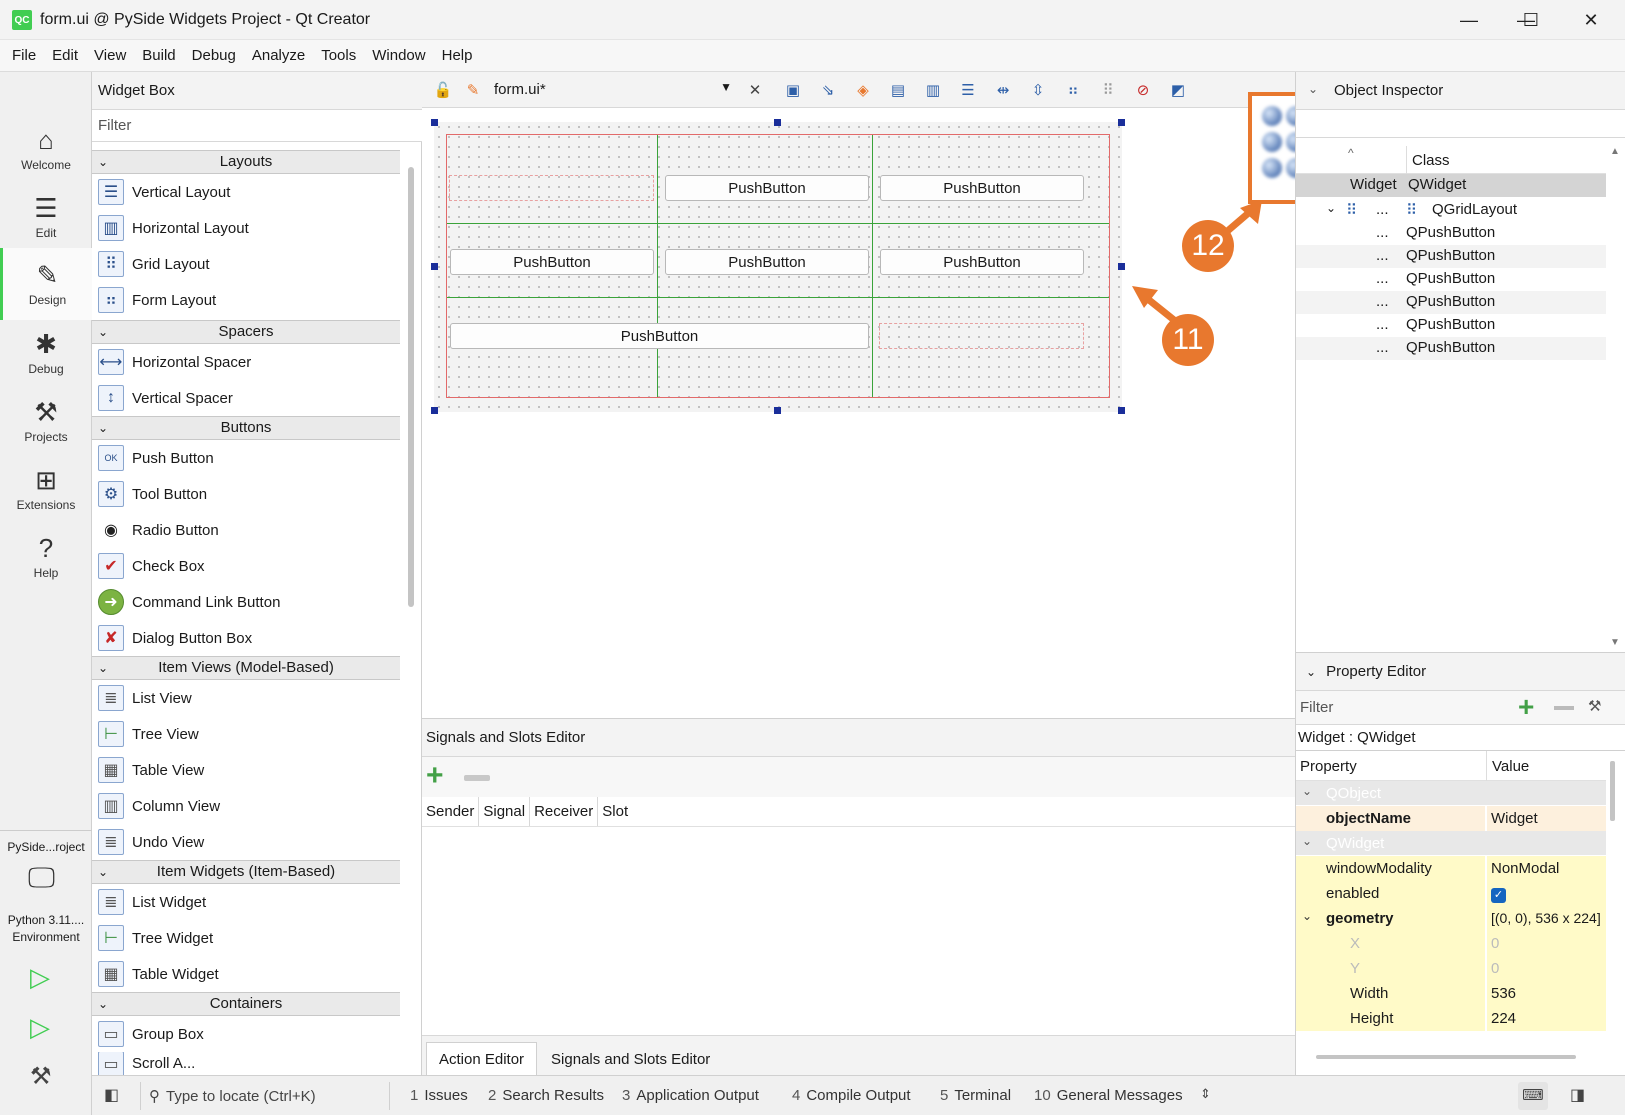 This screenshot has width=1625, height=1115. Describe the element at coordinates (1451, 793) in the screenshot. I see `group-qobject: ⌄ QObject` at that location.